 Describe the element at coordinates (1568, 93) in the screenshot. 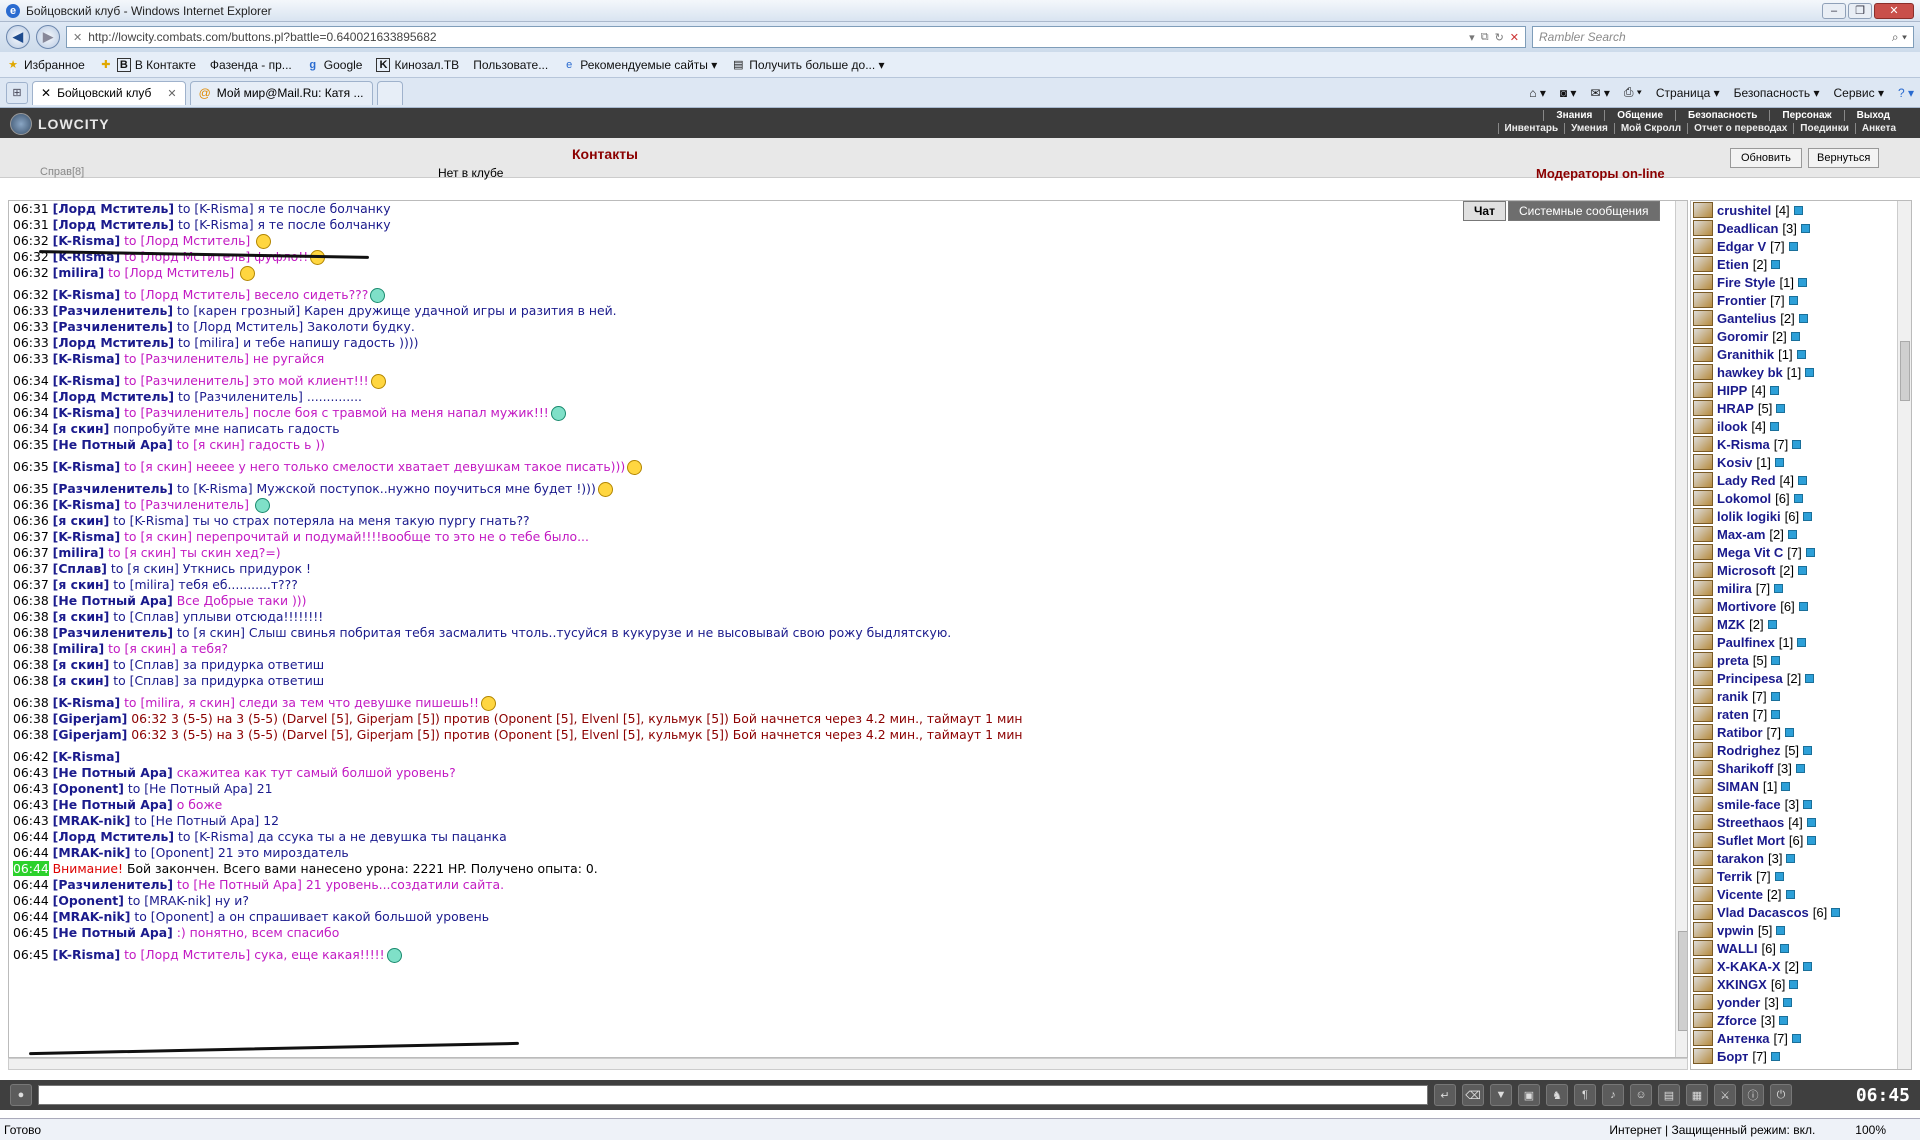

I see `feeds-icon: ◙ ▾` at that location.